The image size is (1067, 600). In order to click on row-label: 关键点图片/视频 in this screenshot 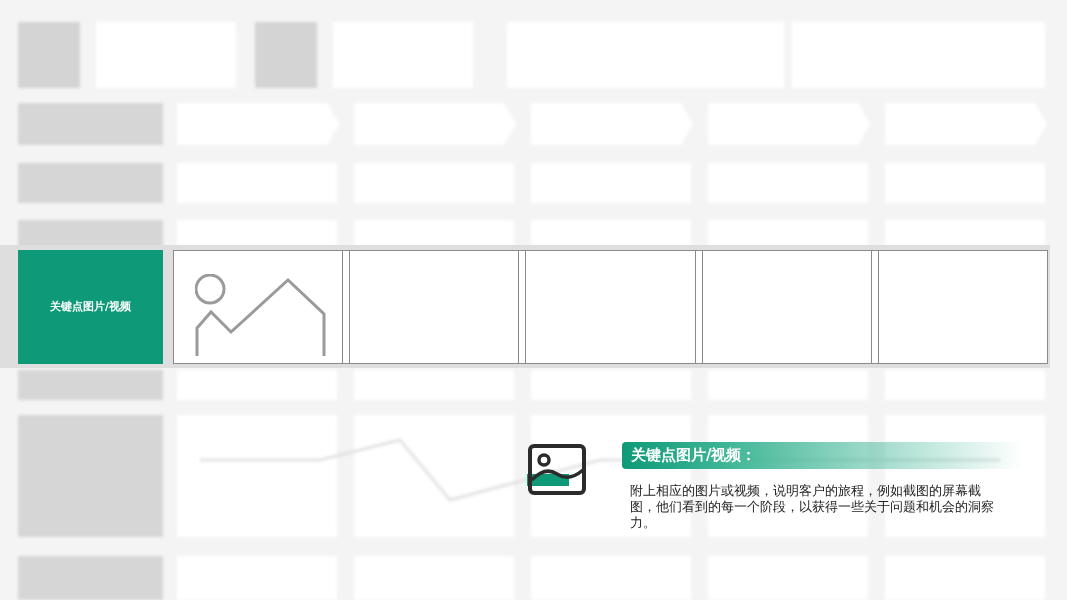, I will do `click(90, 306)`.